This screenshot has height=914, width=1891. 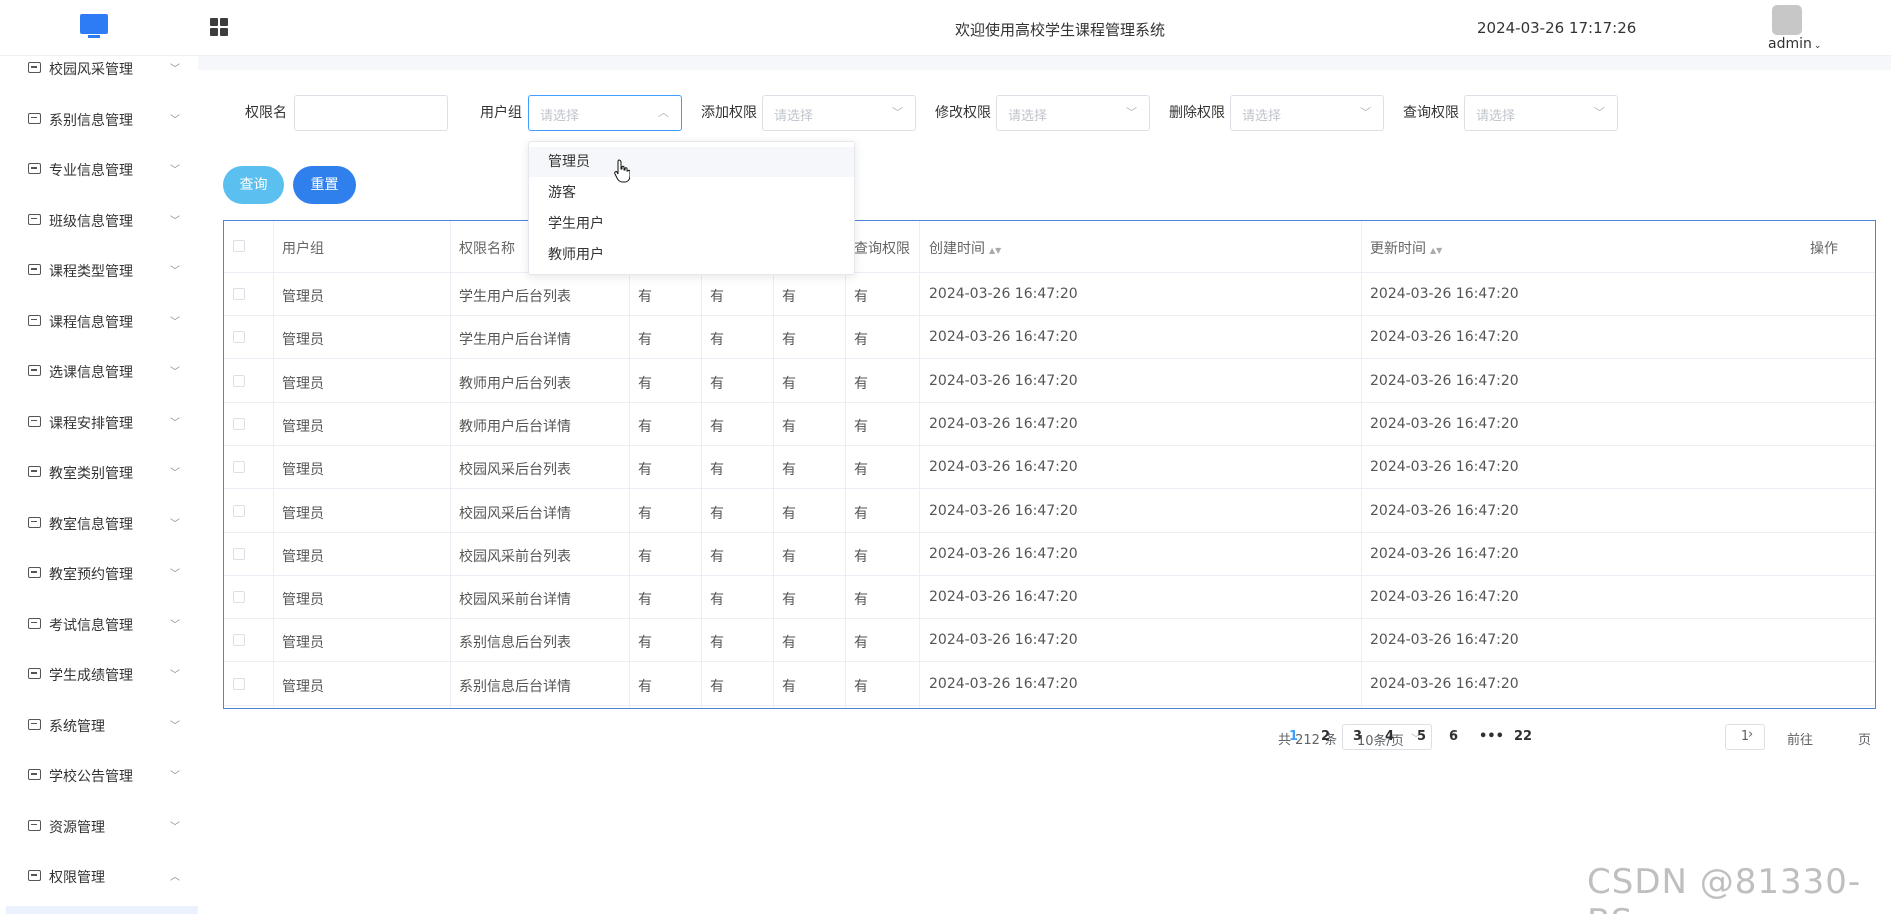 I want to click on sidebar-item: 学校公告管理 ﹀, so click(x=99, y=775).